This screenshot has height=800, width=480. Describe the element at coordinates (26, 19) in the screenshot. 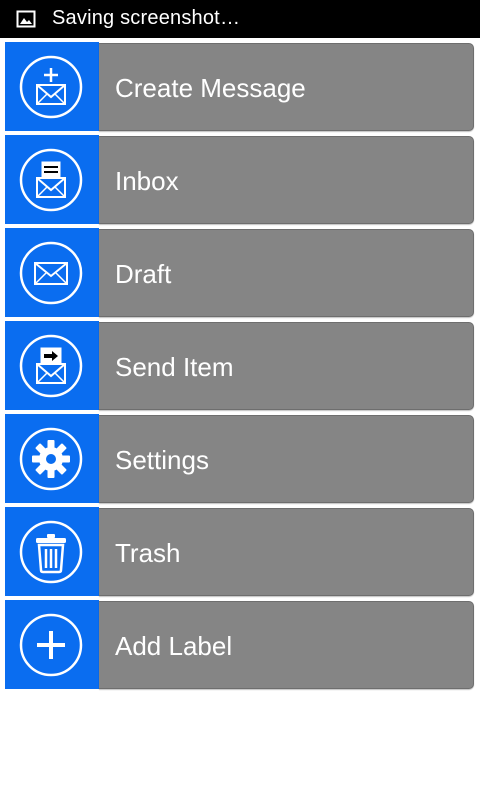

I see `image-icon` at that location.